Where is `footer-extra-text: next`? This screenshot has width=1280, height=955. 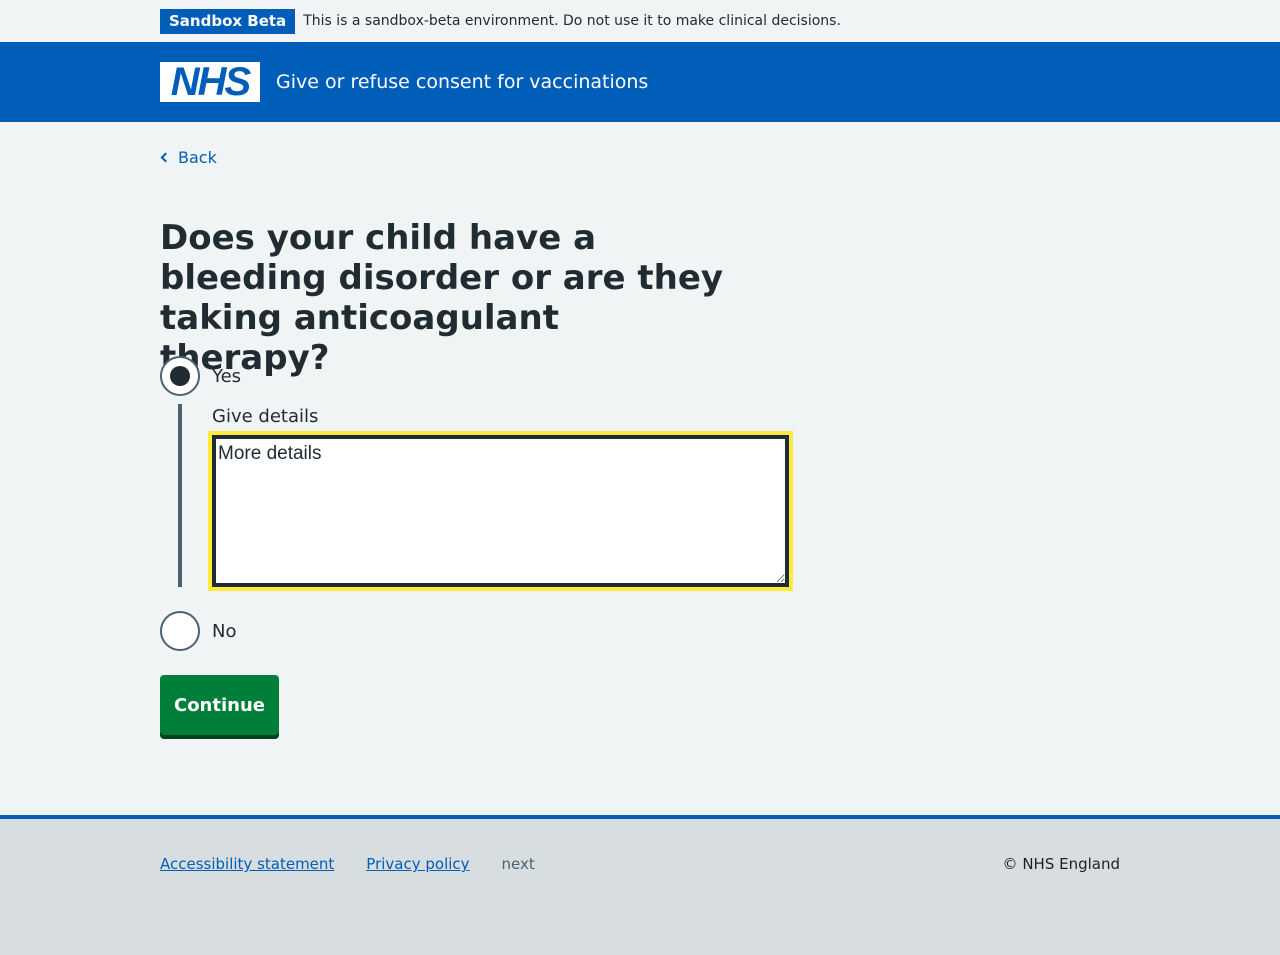 footer-extra-text: next is located at coordinates (518, 864).